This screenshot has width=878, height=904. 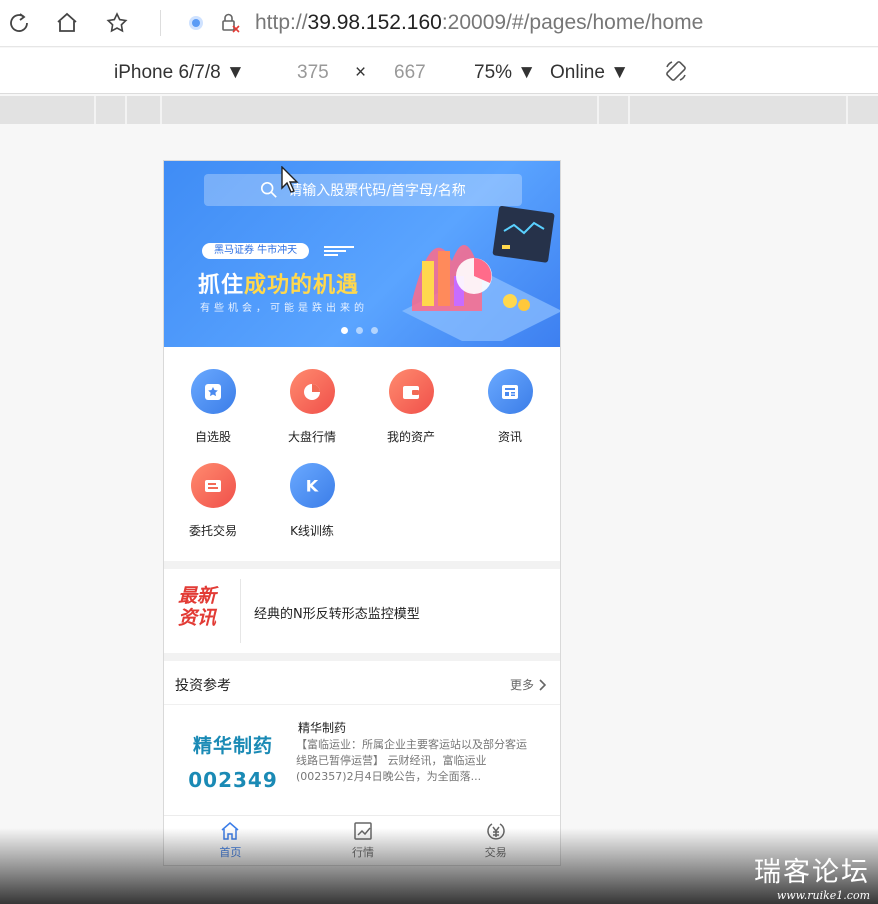 I want to click on stock-logo-code: 002349, so click(x=233, y=780).